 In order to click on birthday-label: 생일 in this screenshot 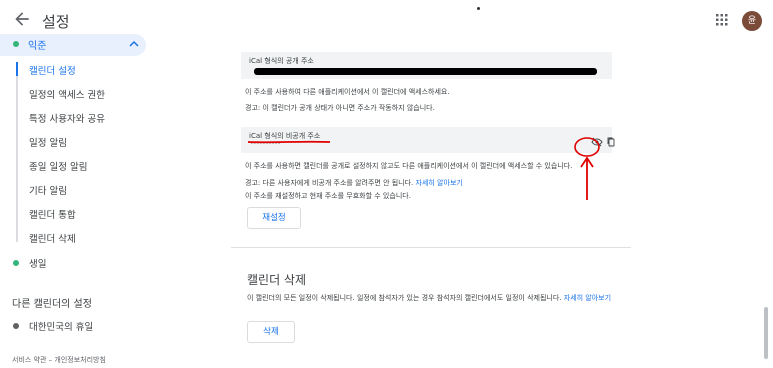, I will do `click(38, 264)`.